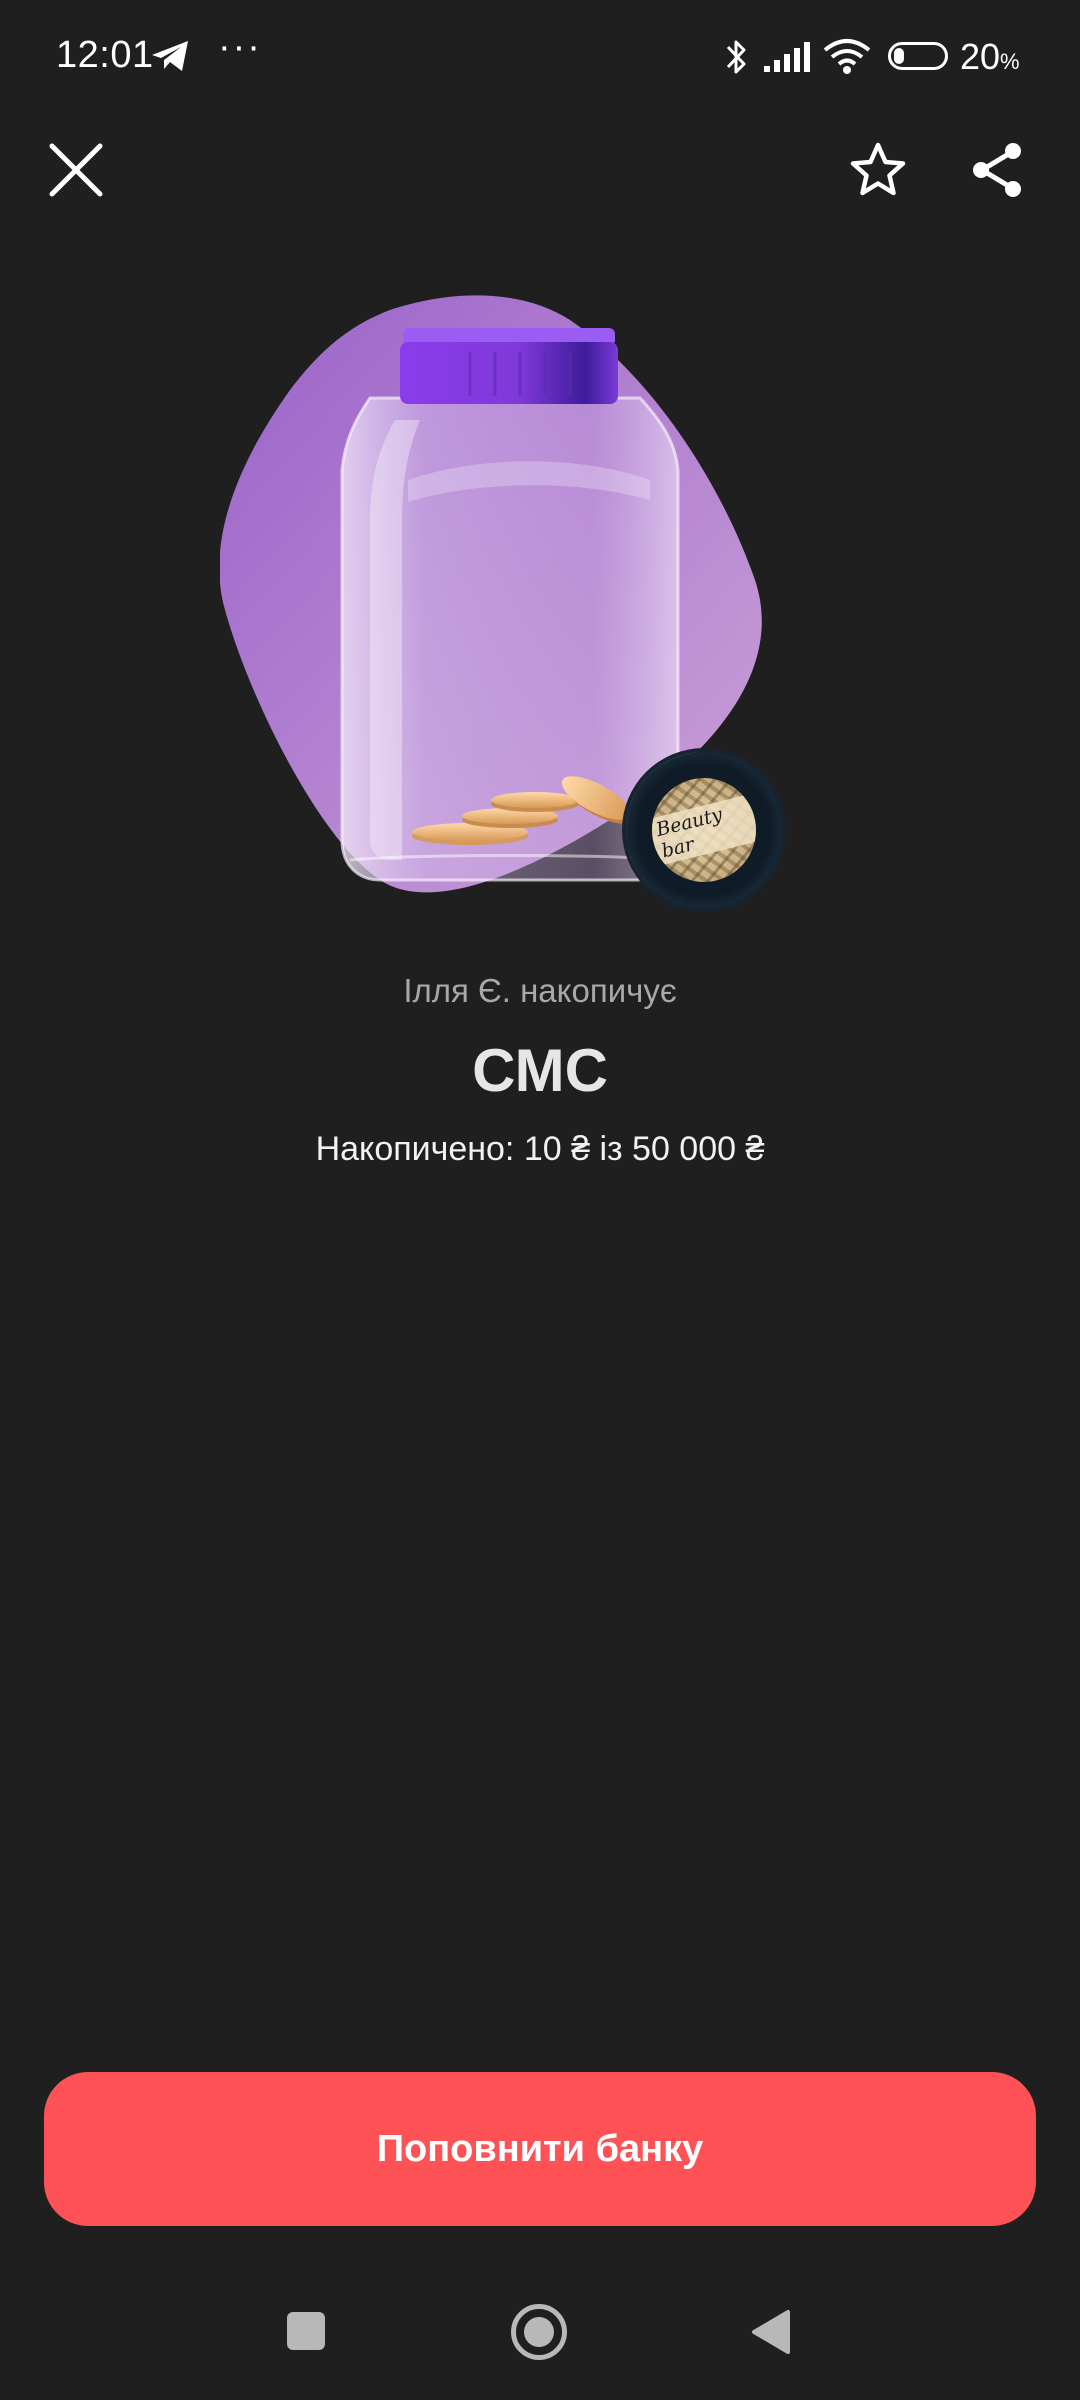 This screenshot has height=2400, width=1080. What do you see at coordinates (105, 55) in the screenshot?
I see `status-time: 12:01` at bounding box center [105, 55].